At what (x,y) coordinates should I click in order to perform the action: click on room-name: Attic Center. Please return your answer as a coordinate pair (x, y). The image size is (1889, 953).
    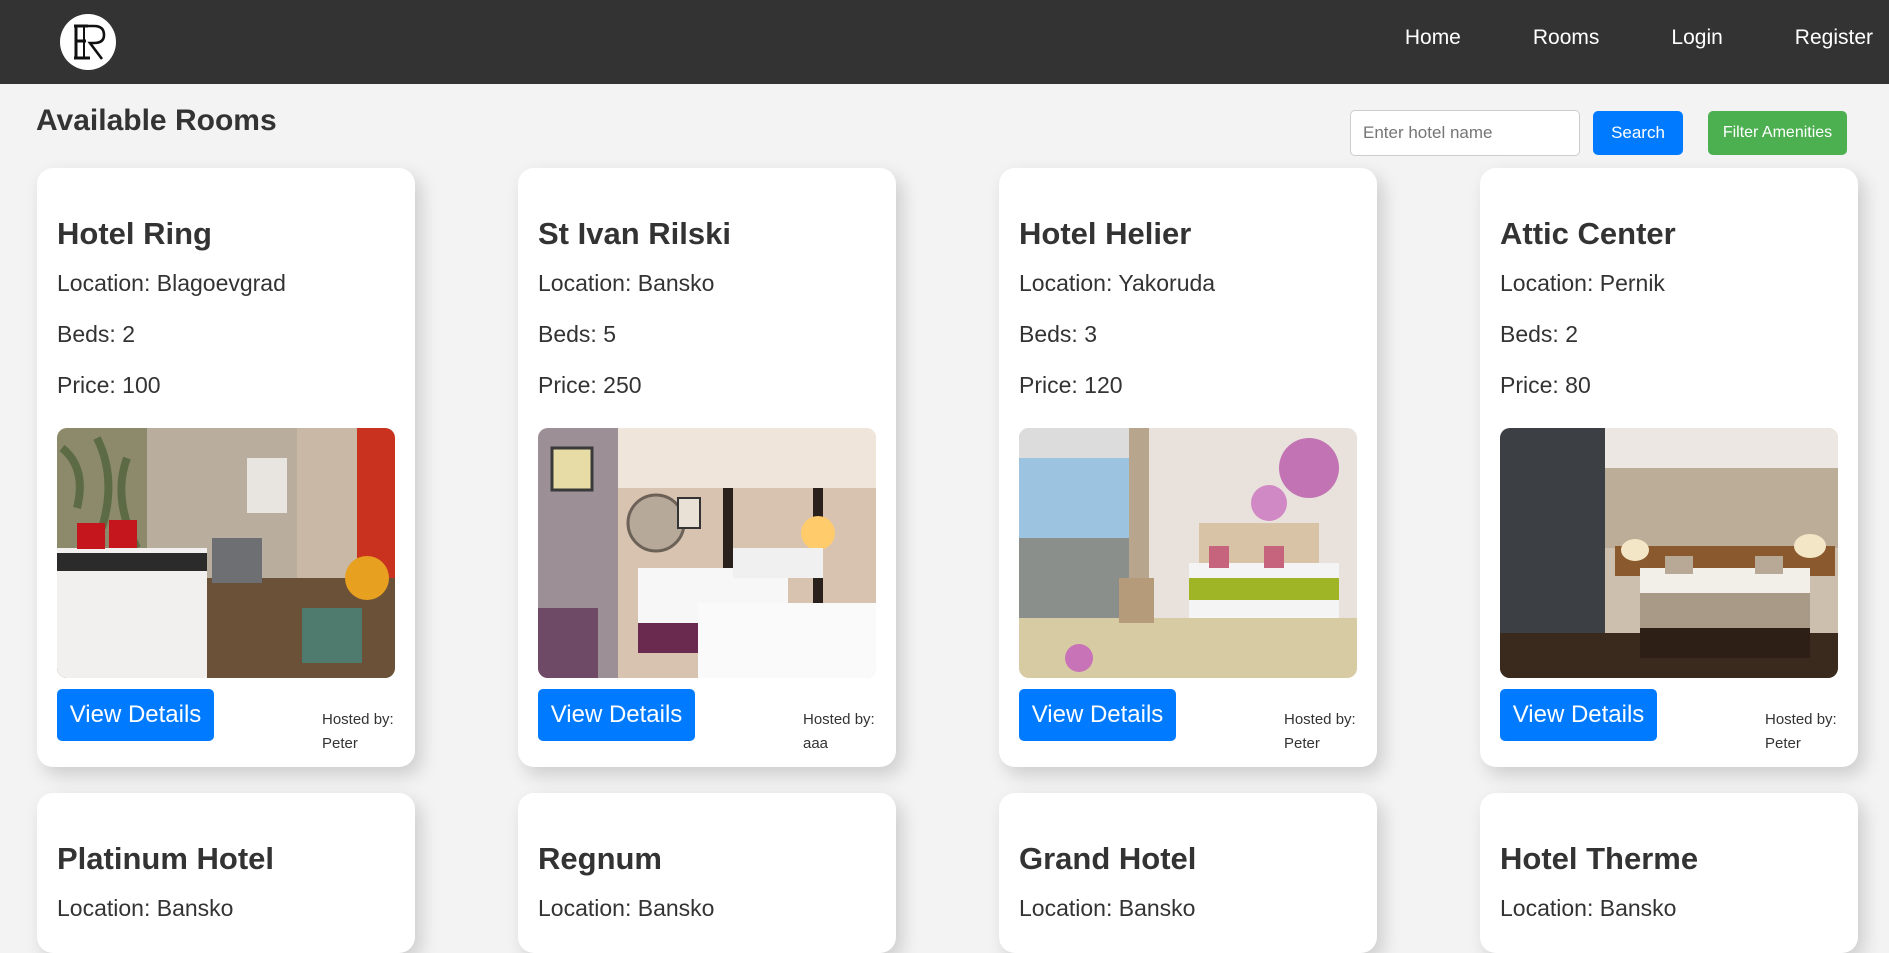
    Looking at the image, I should click on (1588, 233).